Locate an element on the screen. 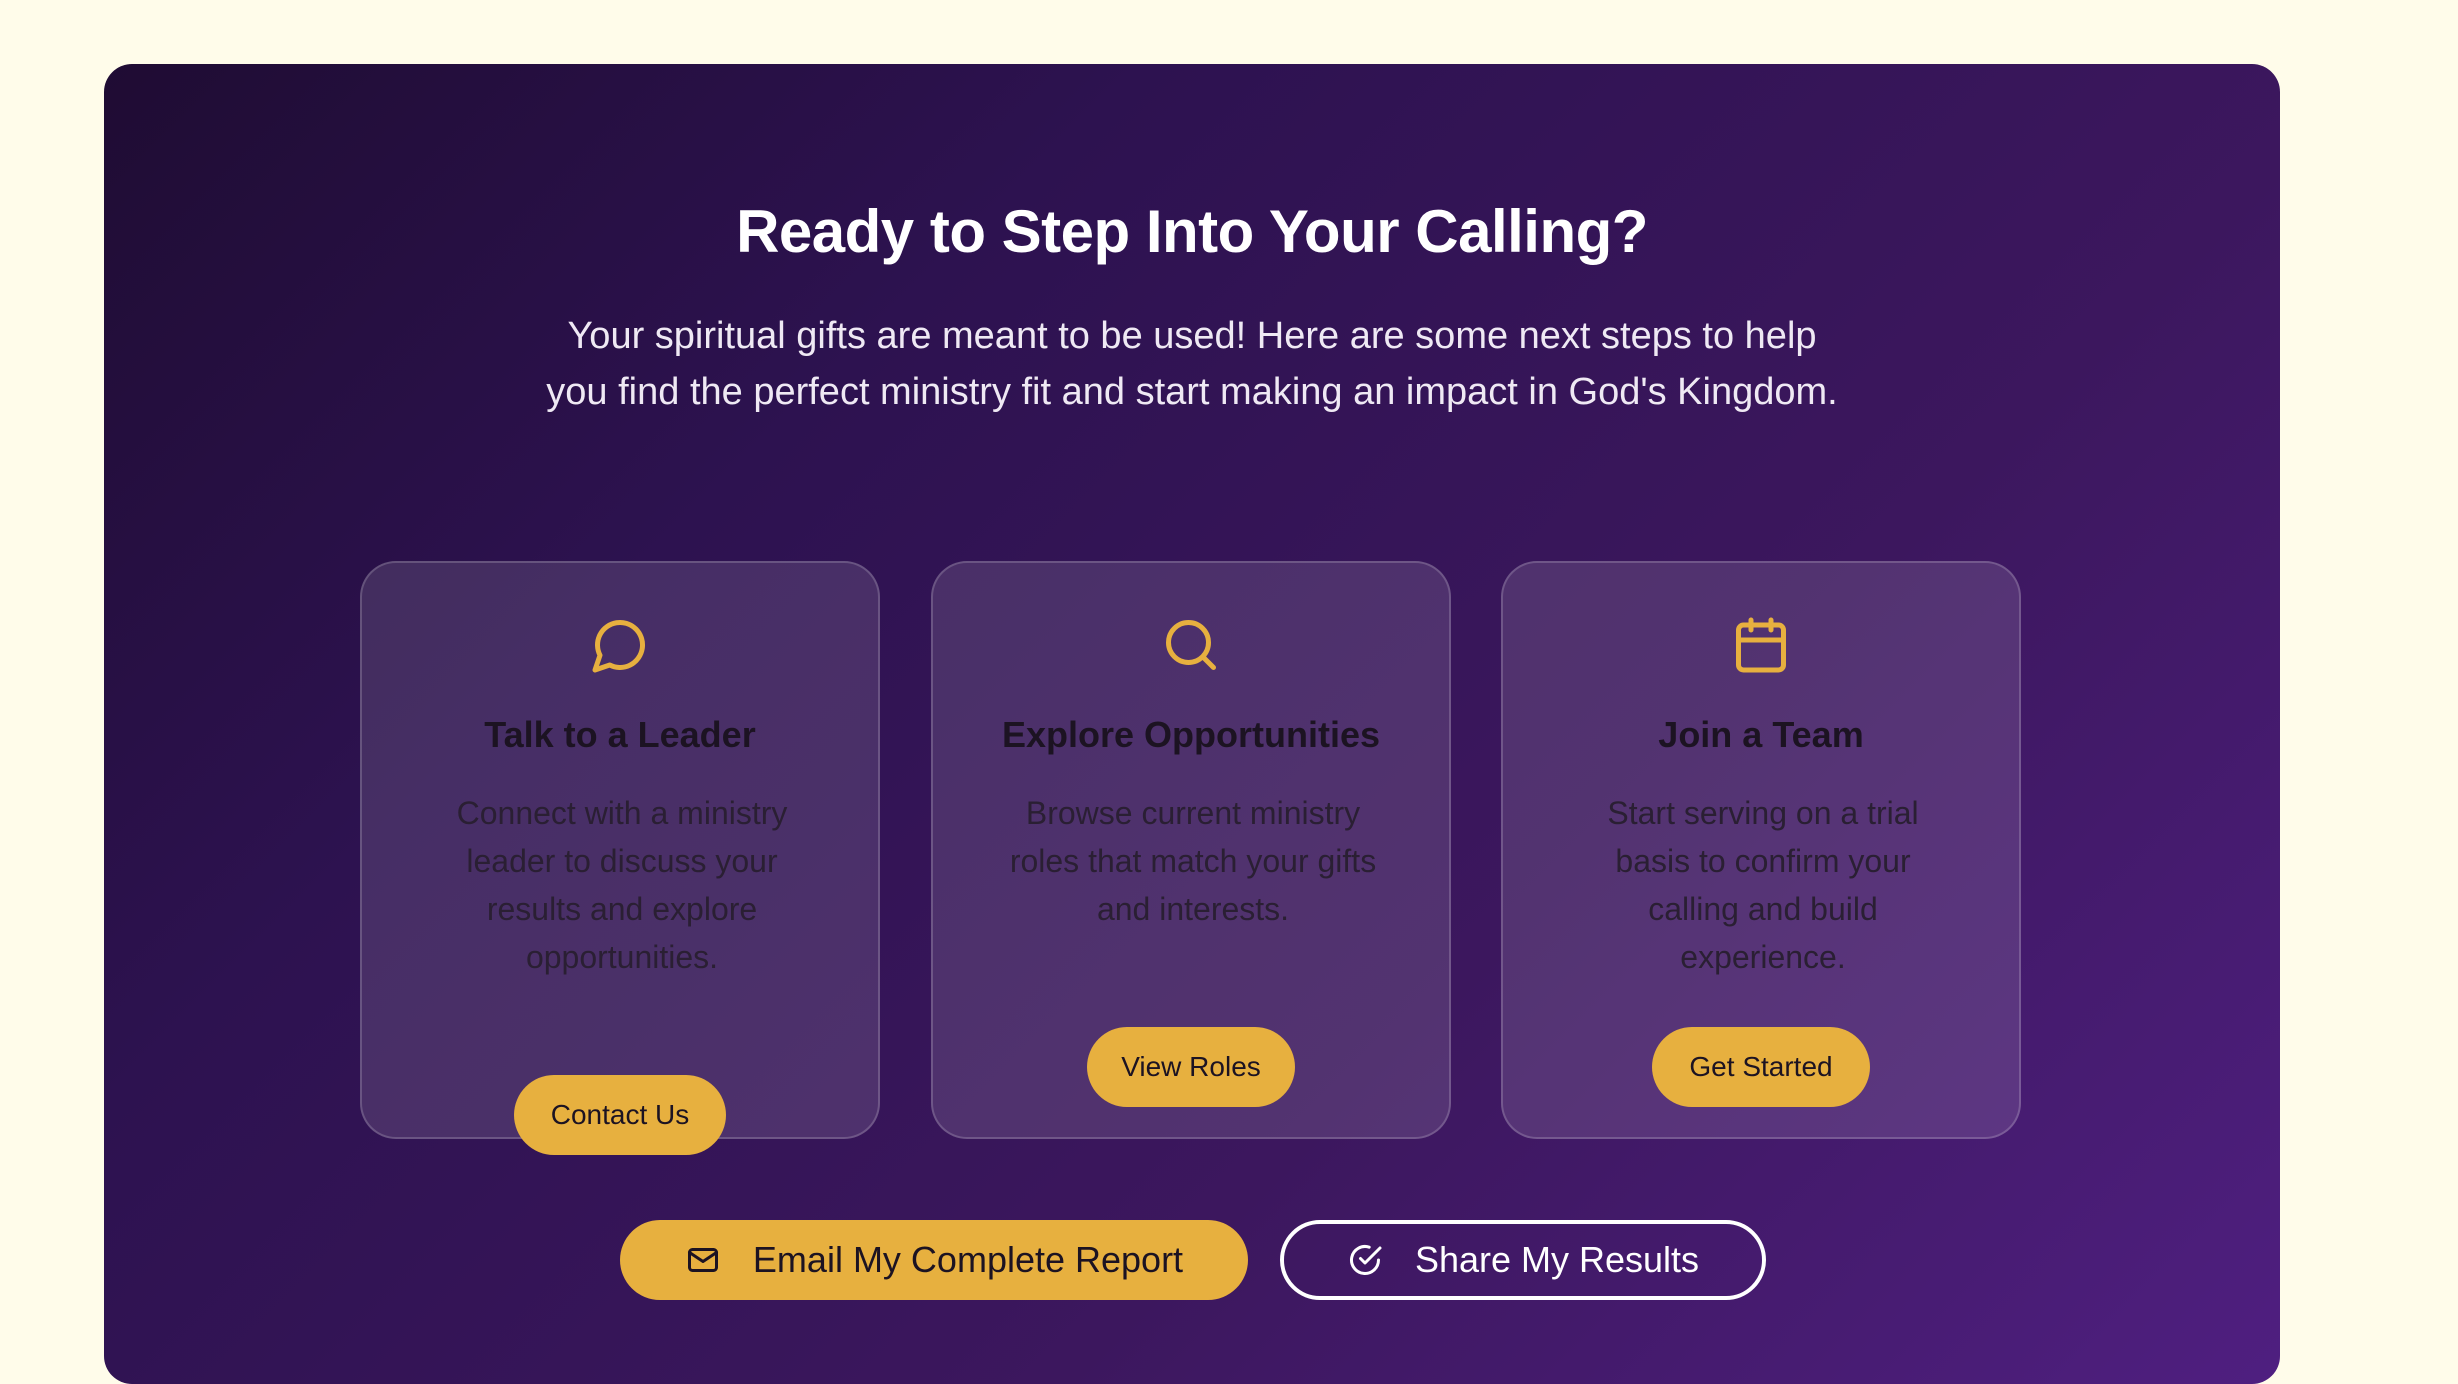 The width and height of the screenshot is (2458, 1384). view-roles-button: View Roles is located at coordinates (1191, 1067).